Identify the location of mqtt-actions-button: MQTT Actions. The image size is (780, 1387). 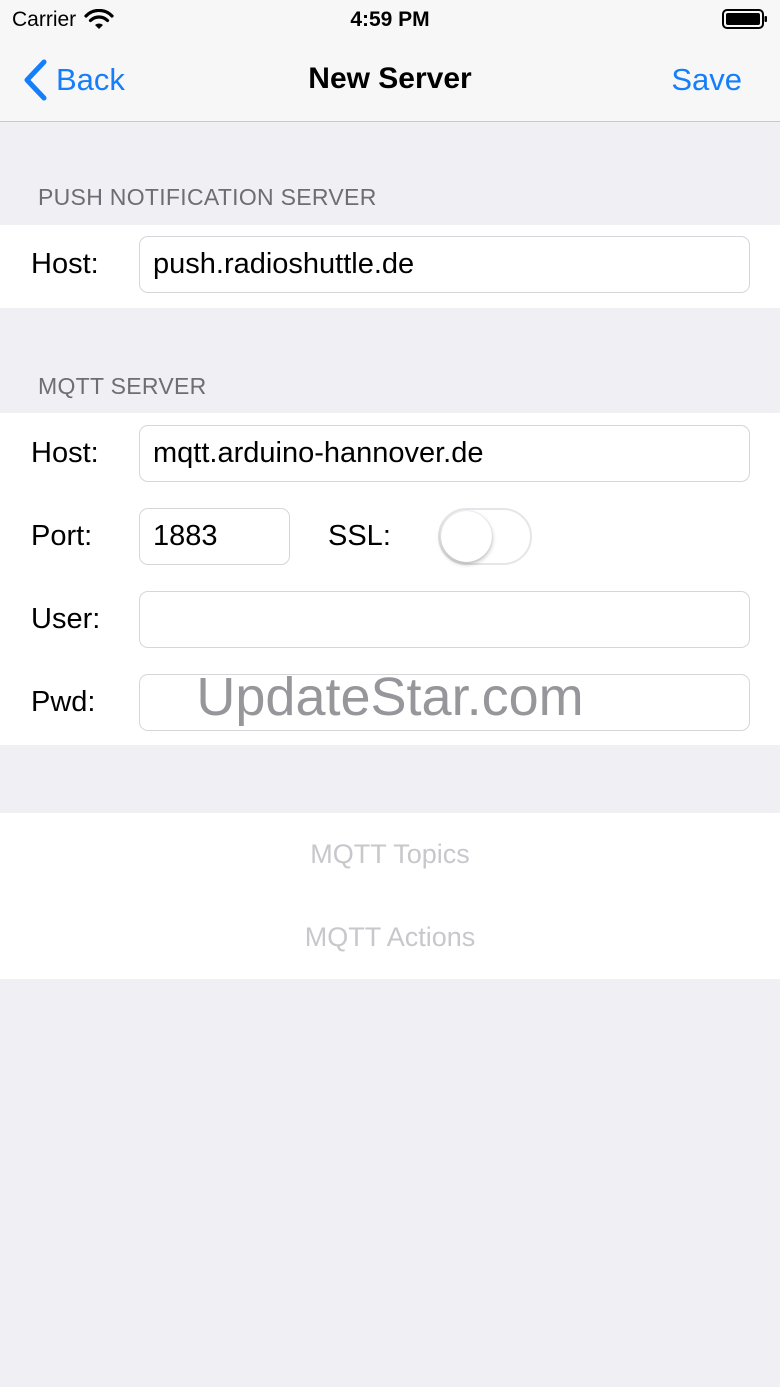
(390, 937).